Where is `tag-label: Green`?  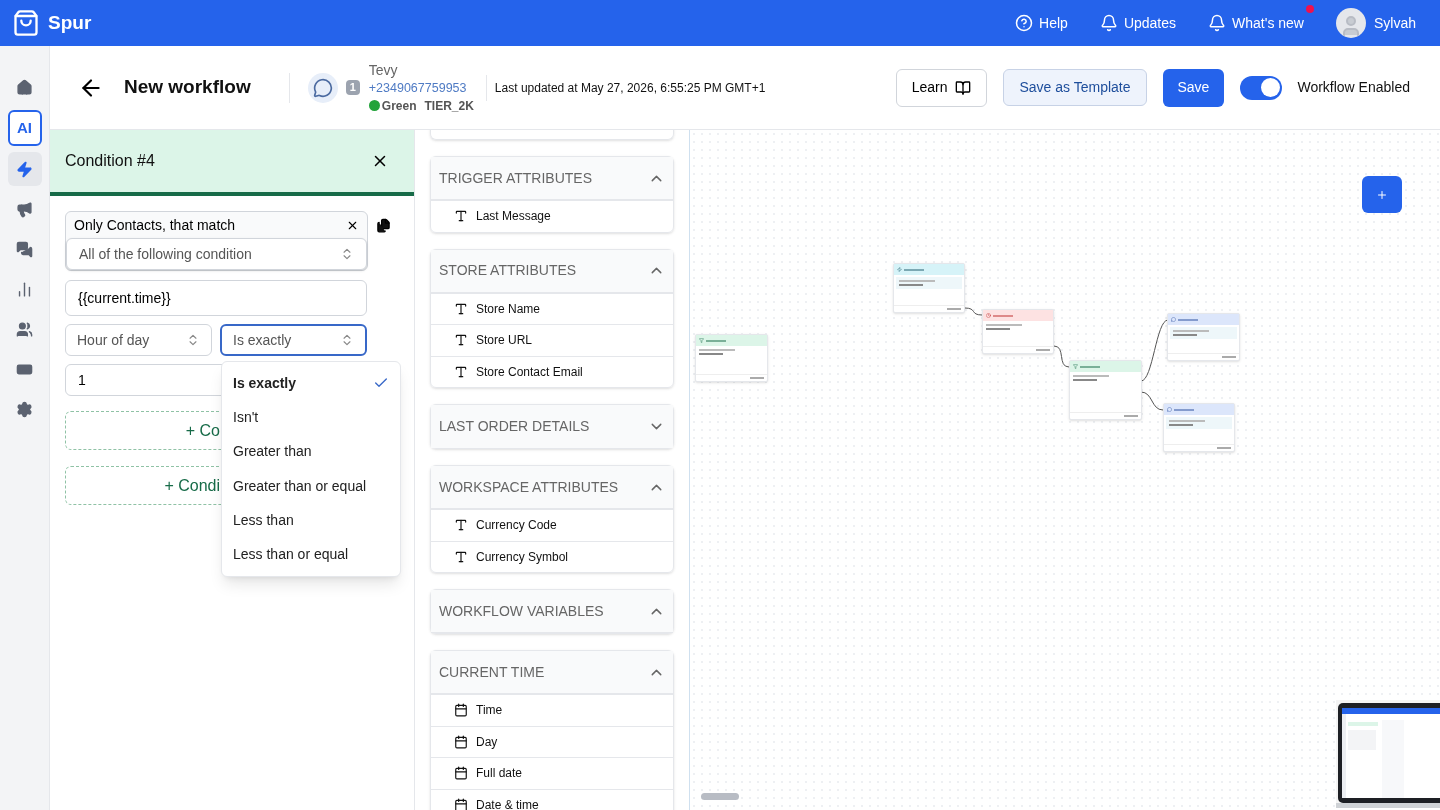 tag-label: Green is located at coordinates (399, 106).